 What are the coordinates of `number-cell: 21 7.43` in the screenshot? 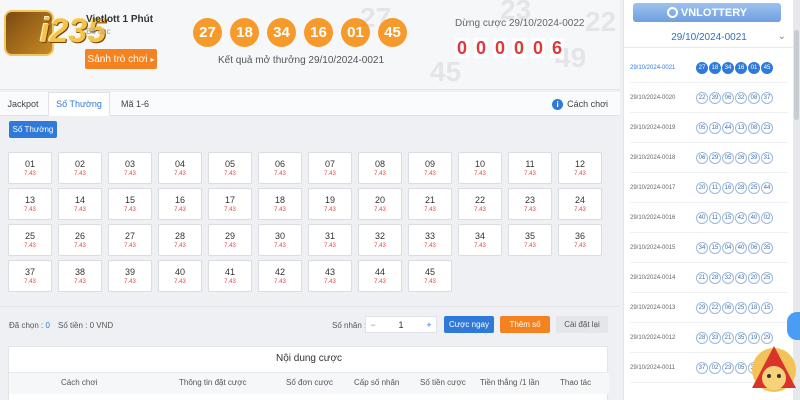 It's located at (430, 204).